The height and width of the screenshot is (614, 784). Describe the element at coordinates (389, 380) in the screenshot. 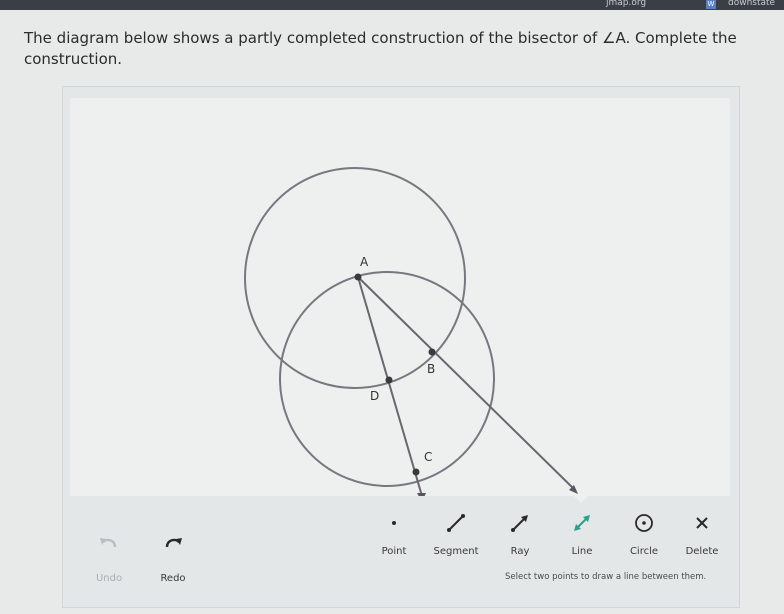

I see `point-d` at that location.